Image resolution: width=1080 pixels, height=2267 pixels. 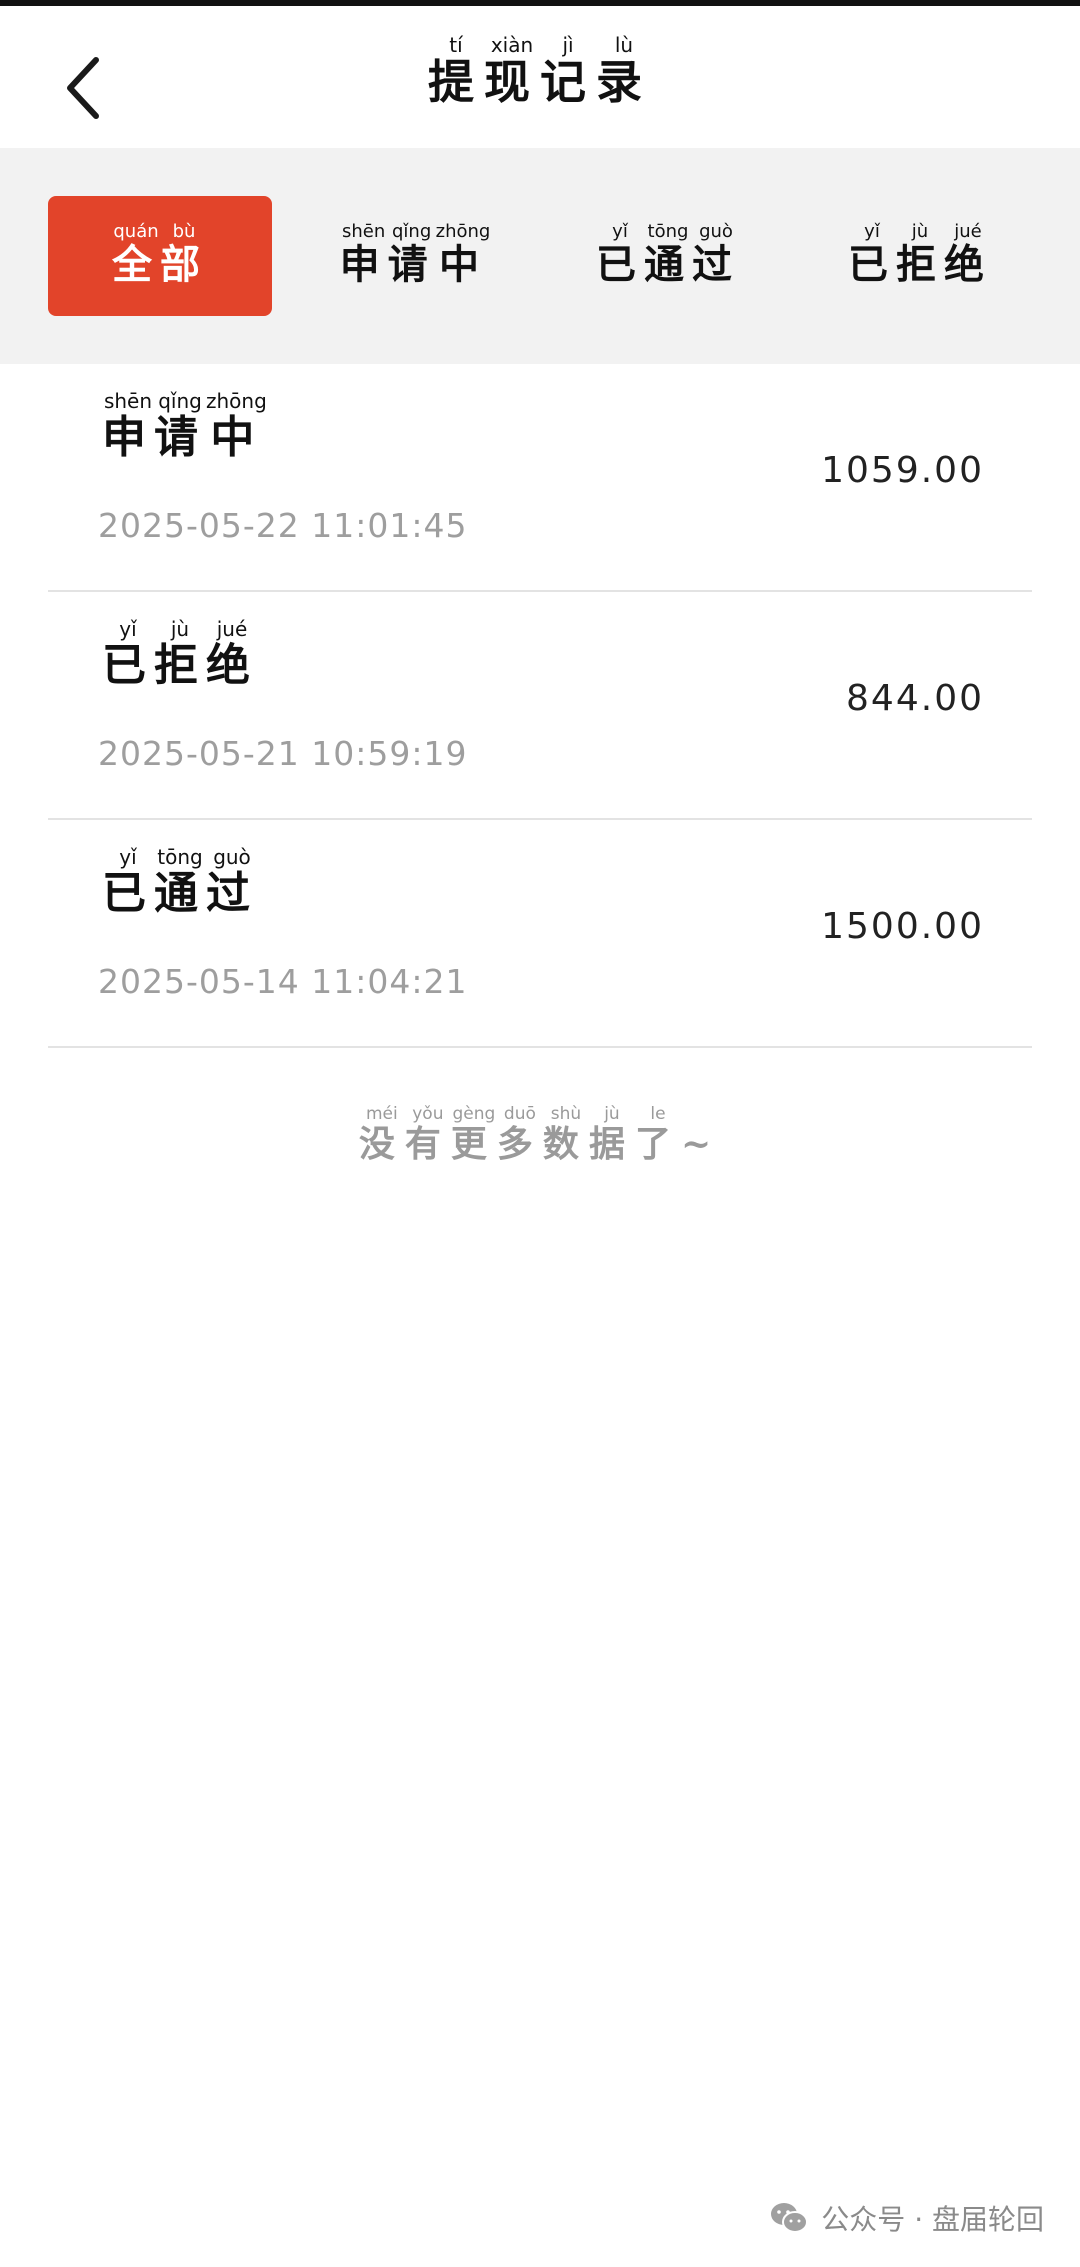 I want to click on withdrawal-record-row: 已yǐ通tōng过guò 2025-05-14 11:04:21 1500.00, so click(x=540, y=934).